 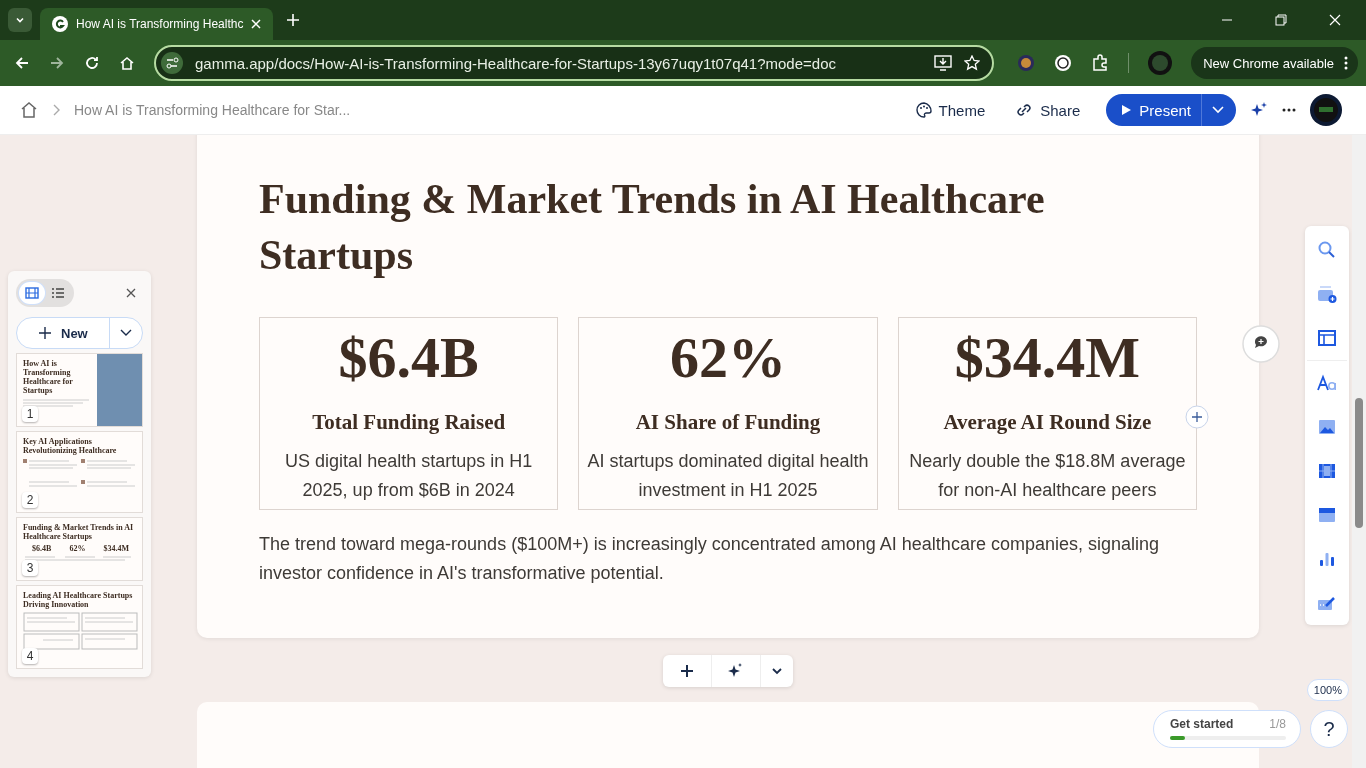 What do you see at coordinates (79, 472) in the screenshot?
I see `slide-thumbnail: Key AI Applications Revolutionizing Healthcare 2` at bounding box center [79, 472].